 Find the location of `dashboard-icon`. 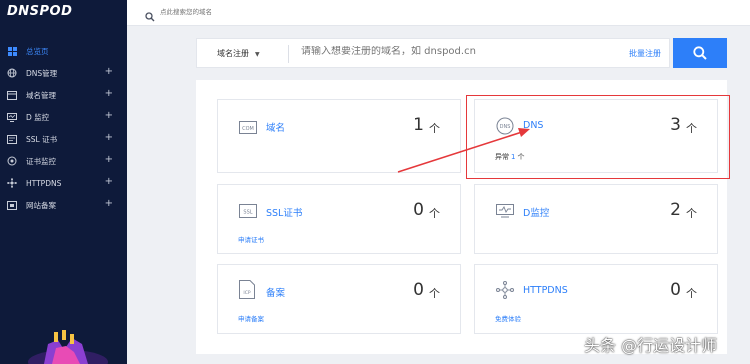

dashboard-icon is located at coordinates (12, 51).